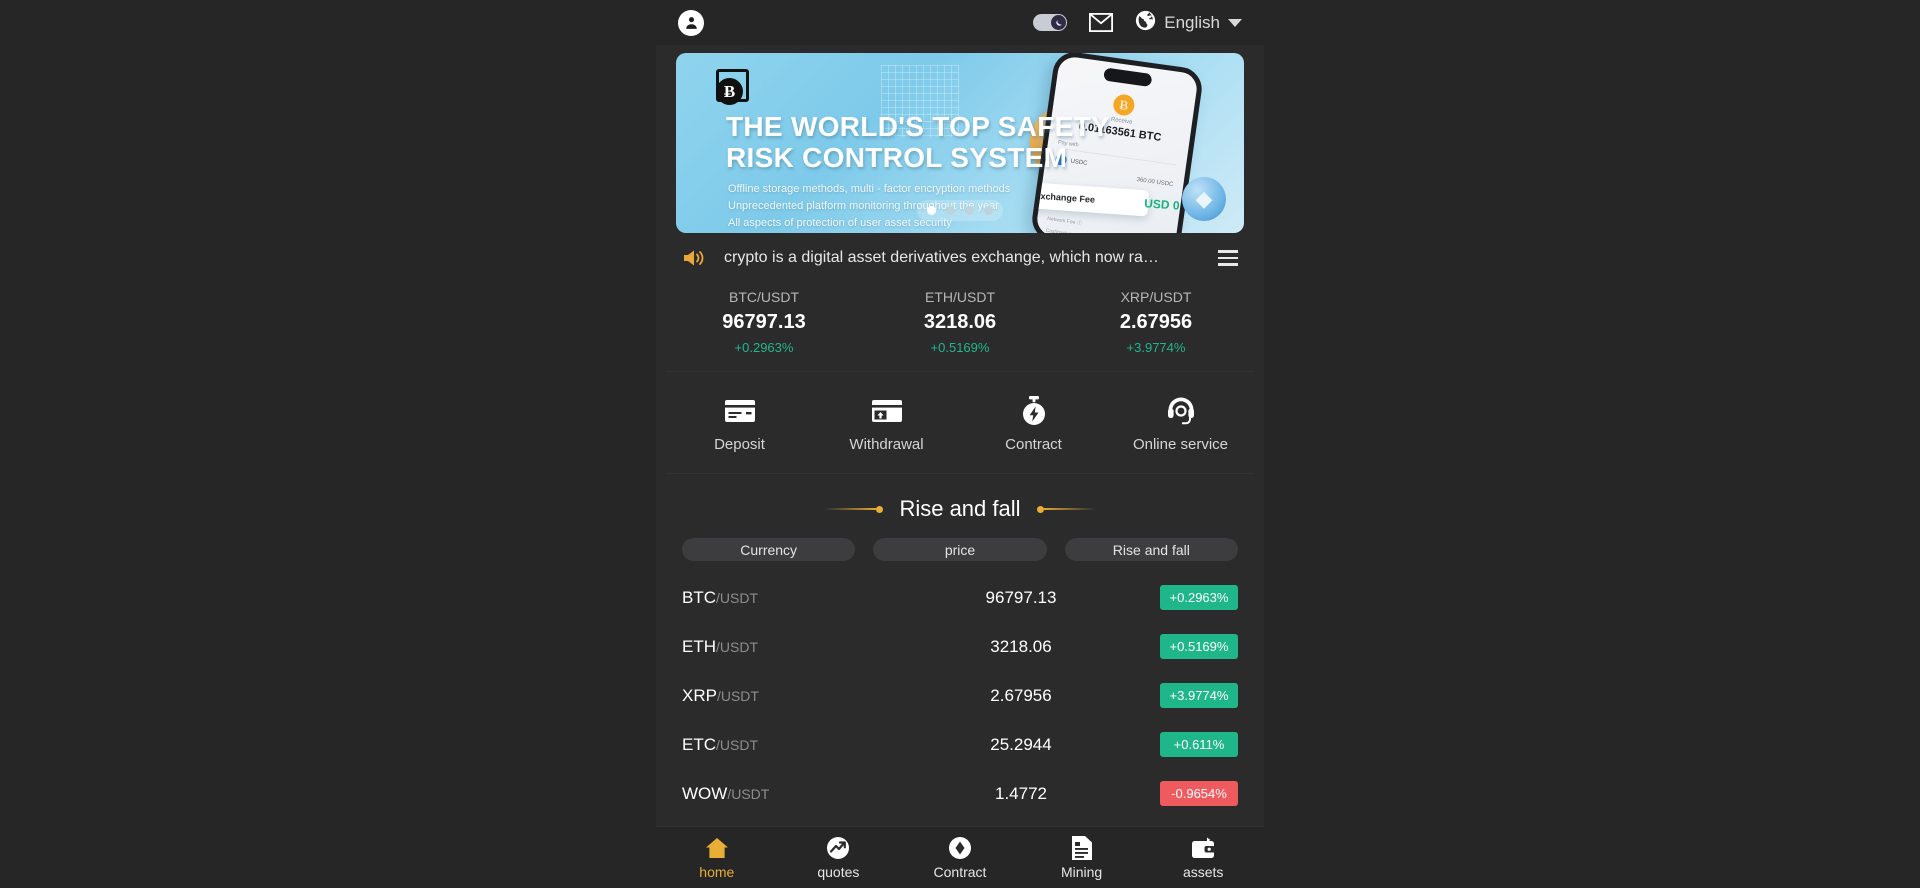 The height and width of the screenshot is (888, 1920). I want to click on row-change-badge: +3.9774%, so click(1199, 695).